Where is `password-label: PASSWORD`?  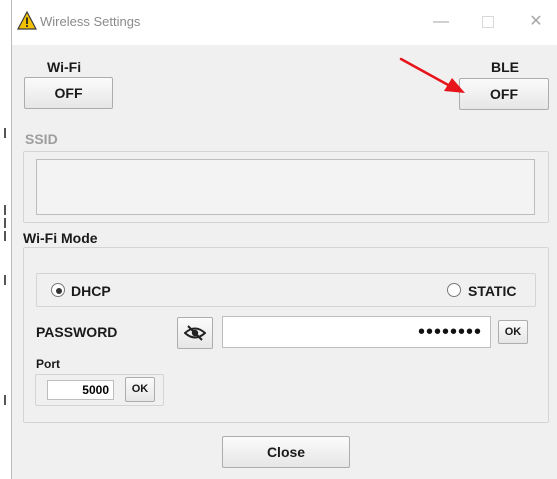 password-label: PASSWORD is located at coordinates (77, 332).